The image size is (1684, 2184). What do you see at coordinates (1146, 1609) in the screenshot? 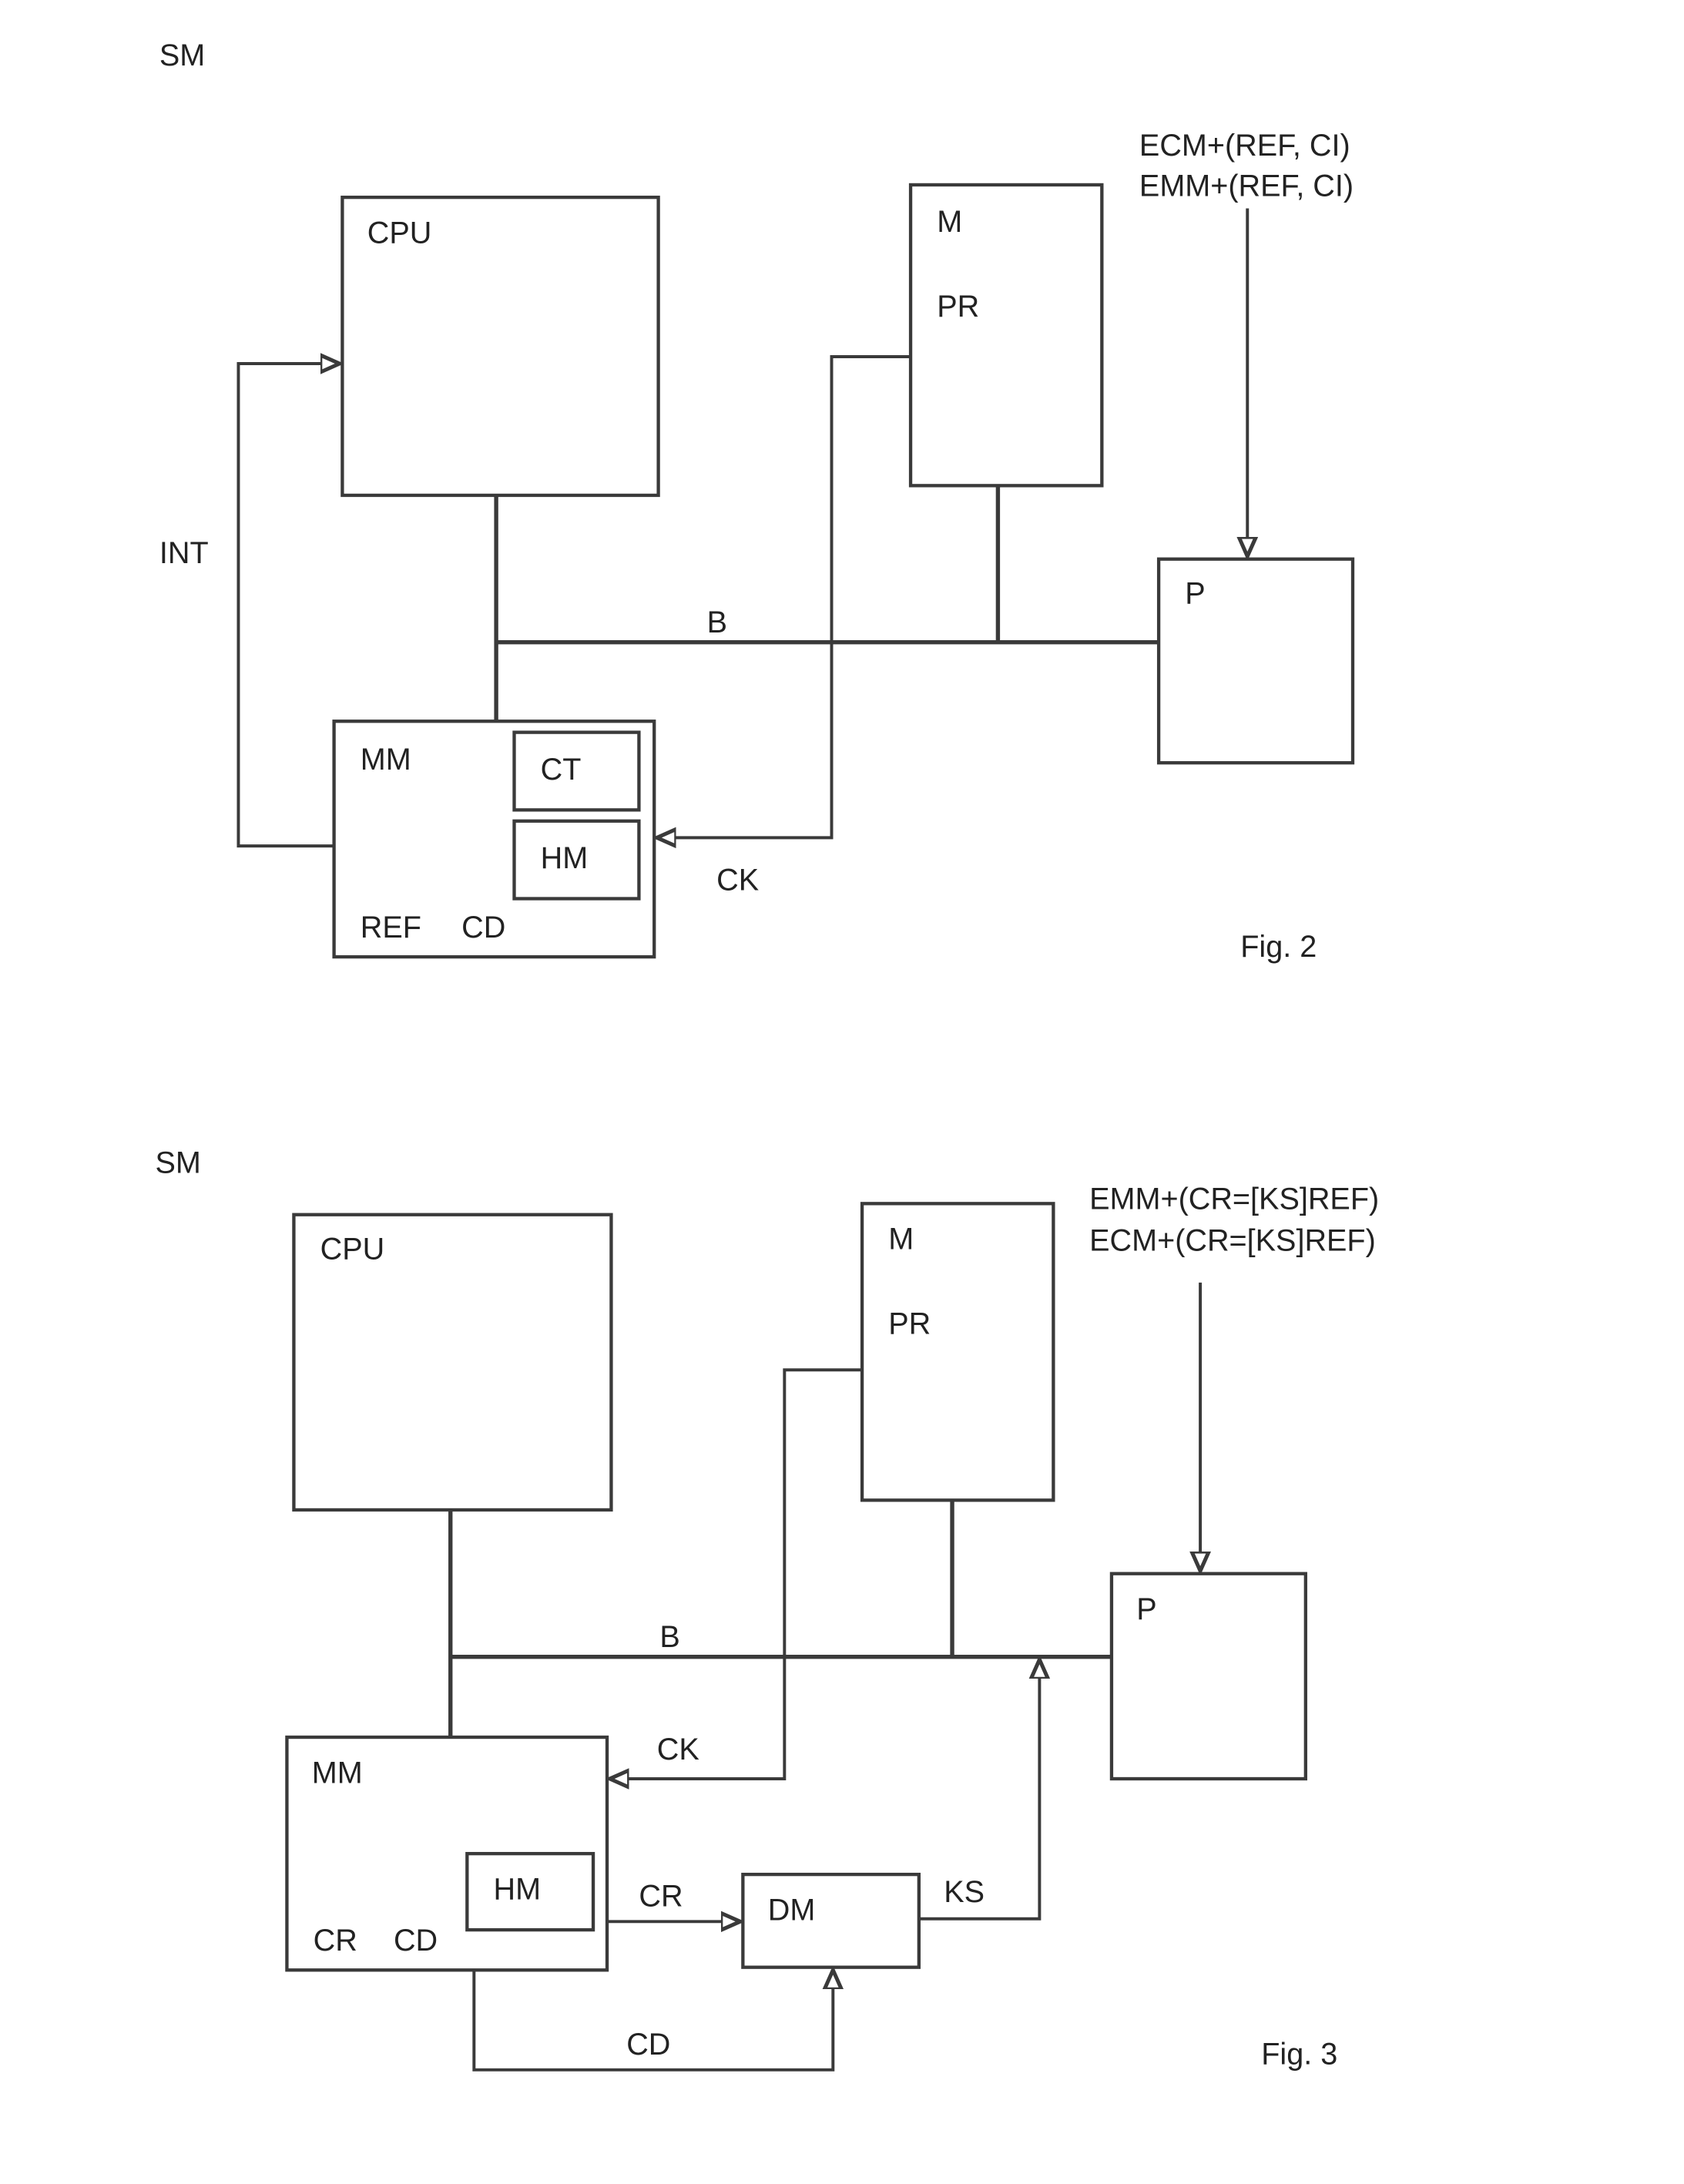
I see `fig3-processor-label: P` at bounding box center [1146, 1609].